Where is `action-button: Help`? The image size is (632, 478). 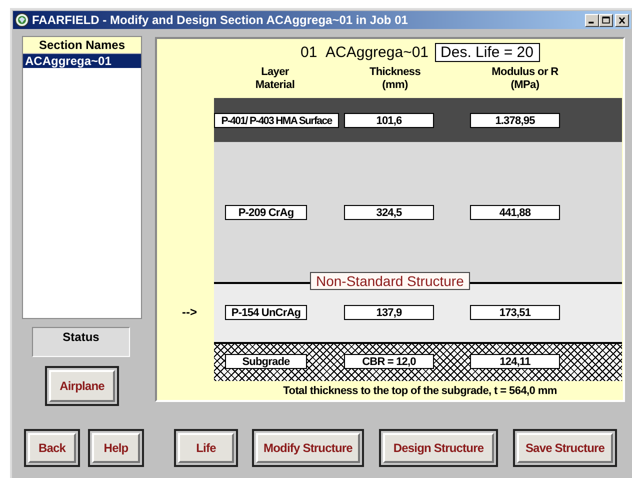
action-button: Help is located at coordinates (116, 448).